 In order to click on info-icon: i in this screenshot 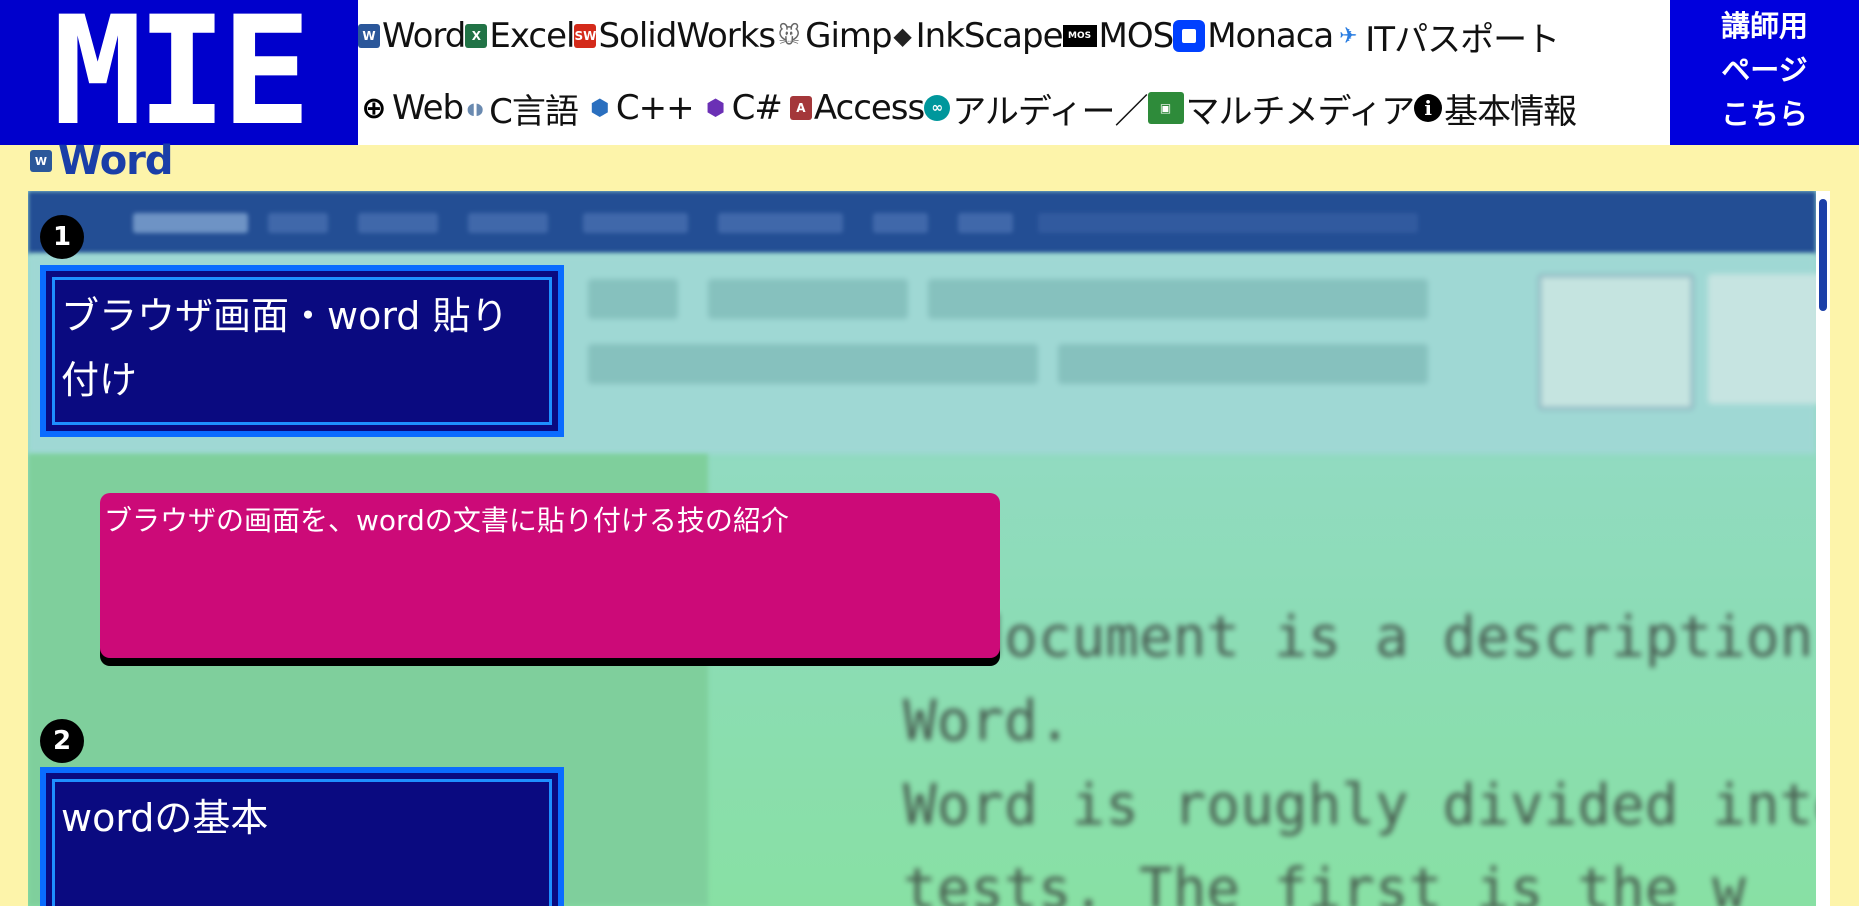, I will do `click(1428, 108)`.